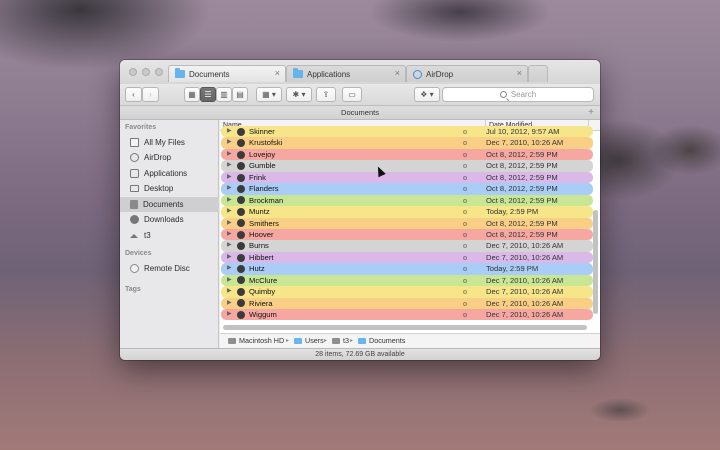  Describe the element at coordinates (407, 315) in the screenshot. I see `file-row: ▶ Wiggum Dec 7, 2010, 10:26 AM` at that location.